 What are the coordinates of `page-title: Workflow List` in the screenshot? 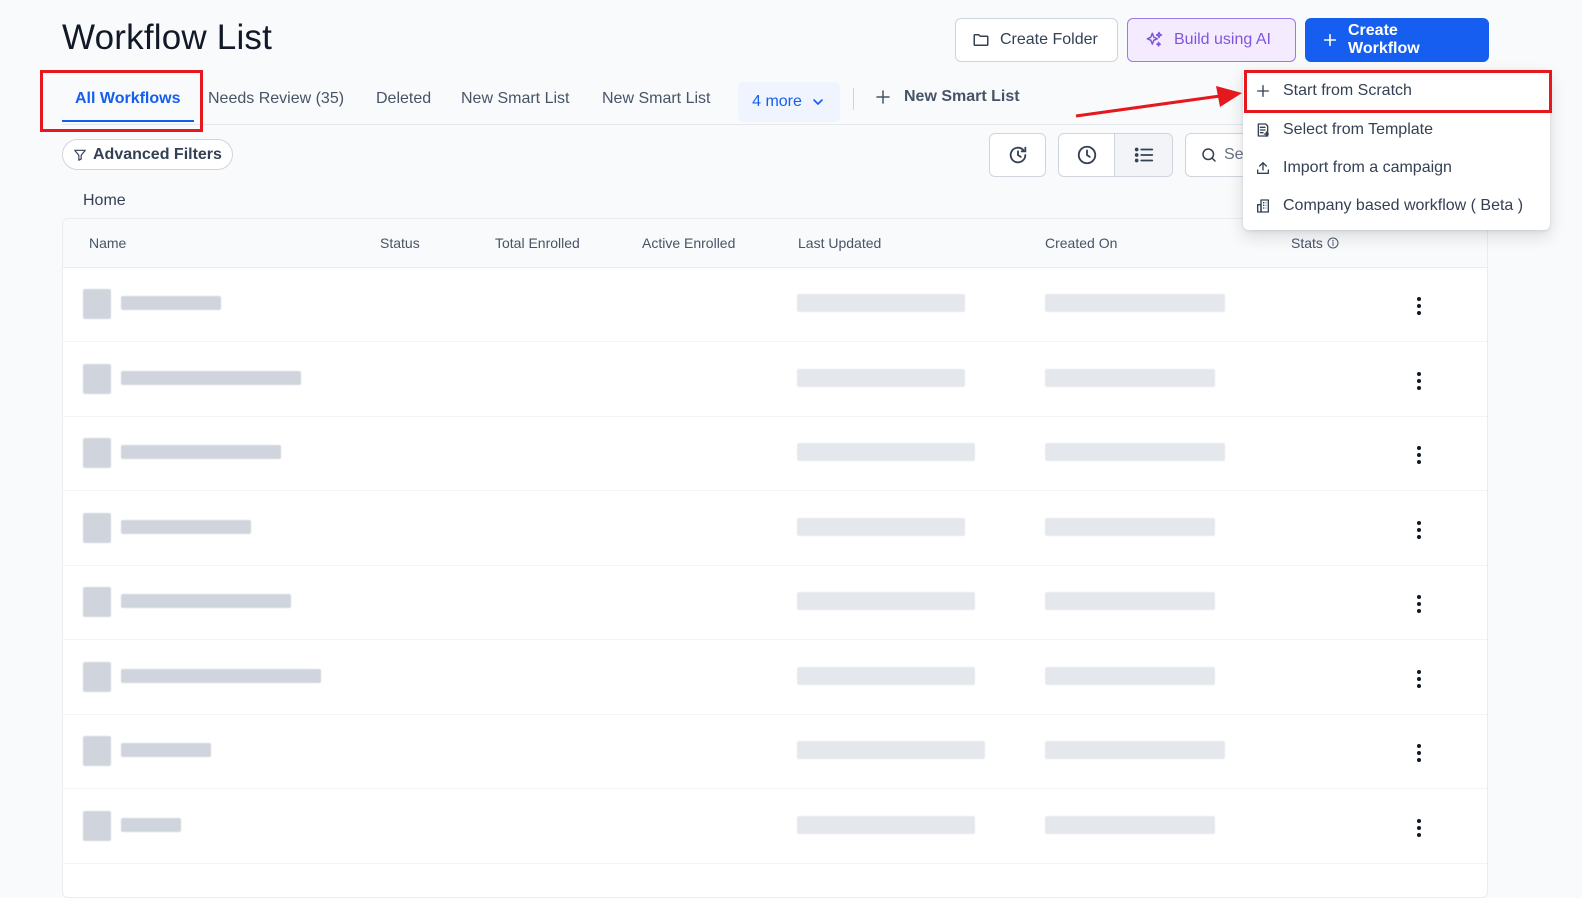 It's located at (167, 37).